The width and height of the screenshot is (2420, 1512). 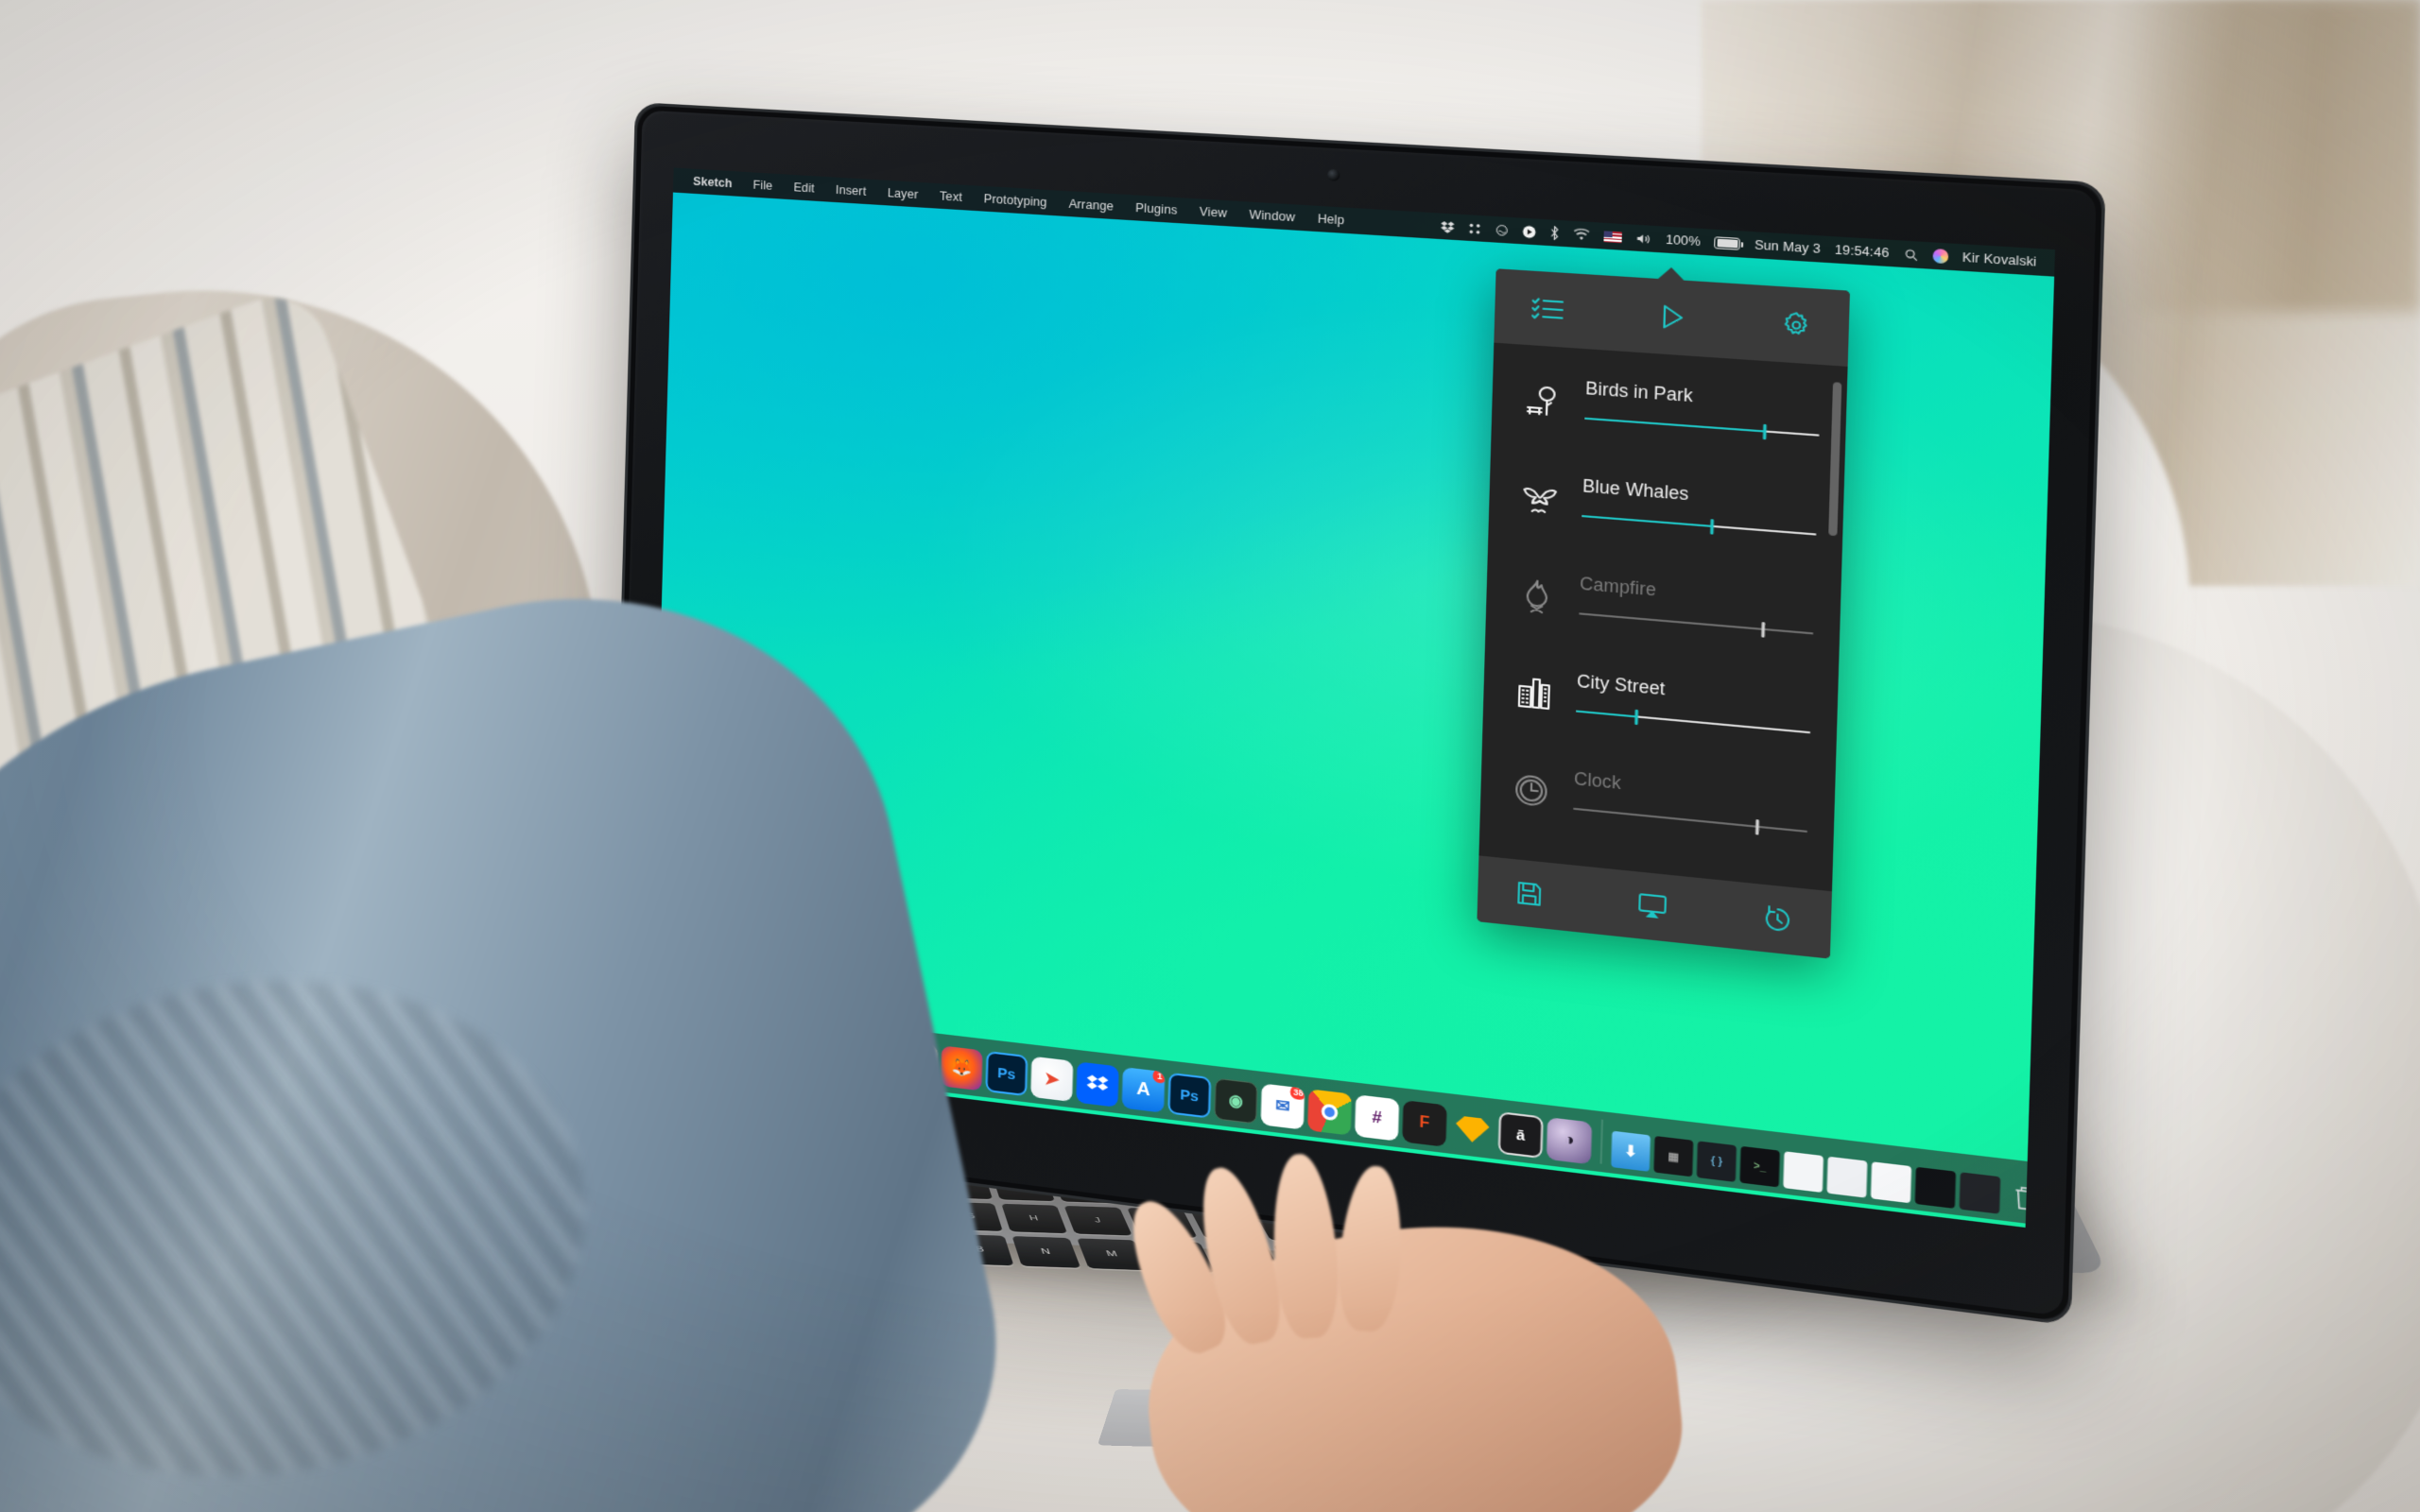 I want to click on dock-item-figma: F, so click(x=1424, y=1123).